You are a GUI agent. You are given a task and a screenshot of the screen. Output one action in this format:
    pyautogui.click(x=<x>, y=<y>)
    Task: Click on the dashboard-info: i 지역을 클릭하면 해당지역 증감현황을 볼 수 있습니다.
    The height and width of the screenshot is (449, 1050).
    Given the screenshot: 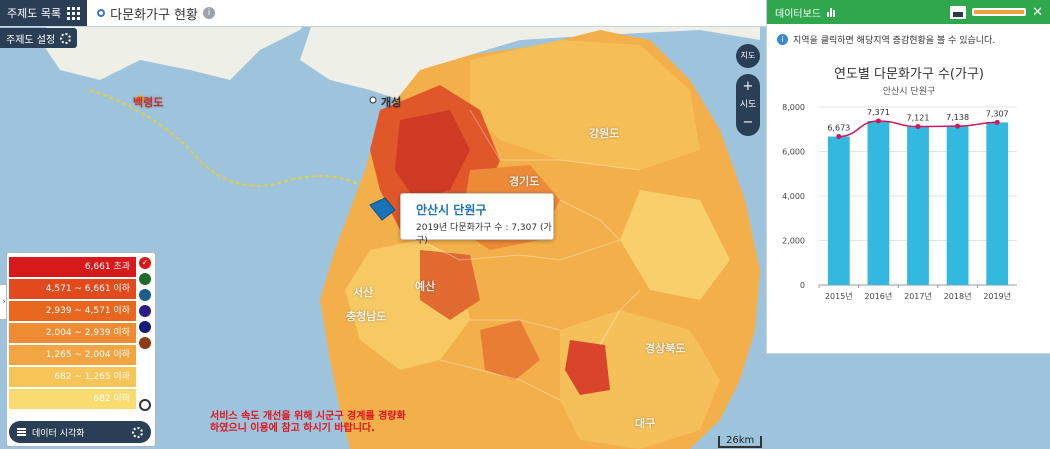 What is the action you would take?
    pyautogui.click(x=886, y=39)
    